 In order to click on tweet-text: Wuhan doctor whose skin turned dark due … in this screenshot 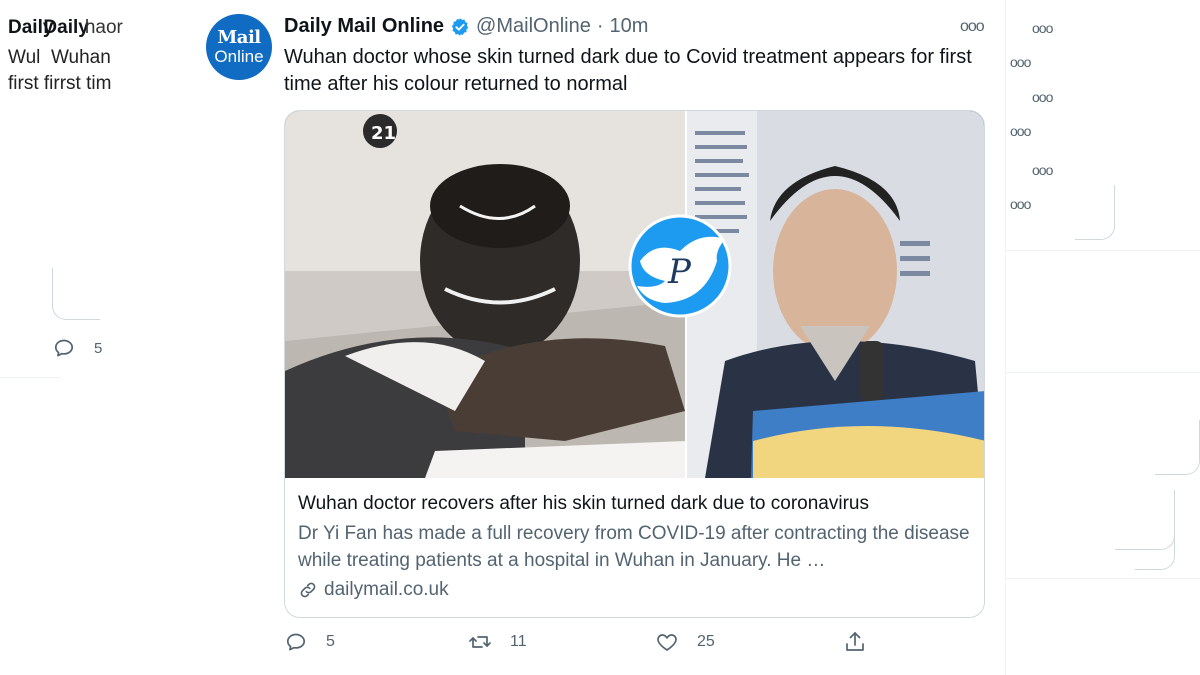, I will do `click(628, 70)`.